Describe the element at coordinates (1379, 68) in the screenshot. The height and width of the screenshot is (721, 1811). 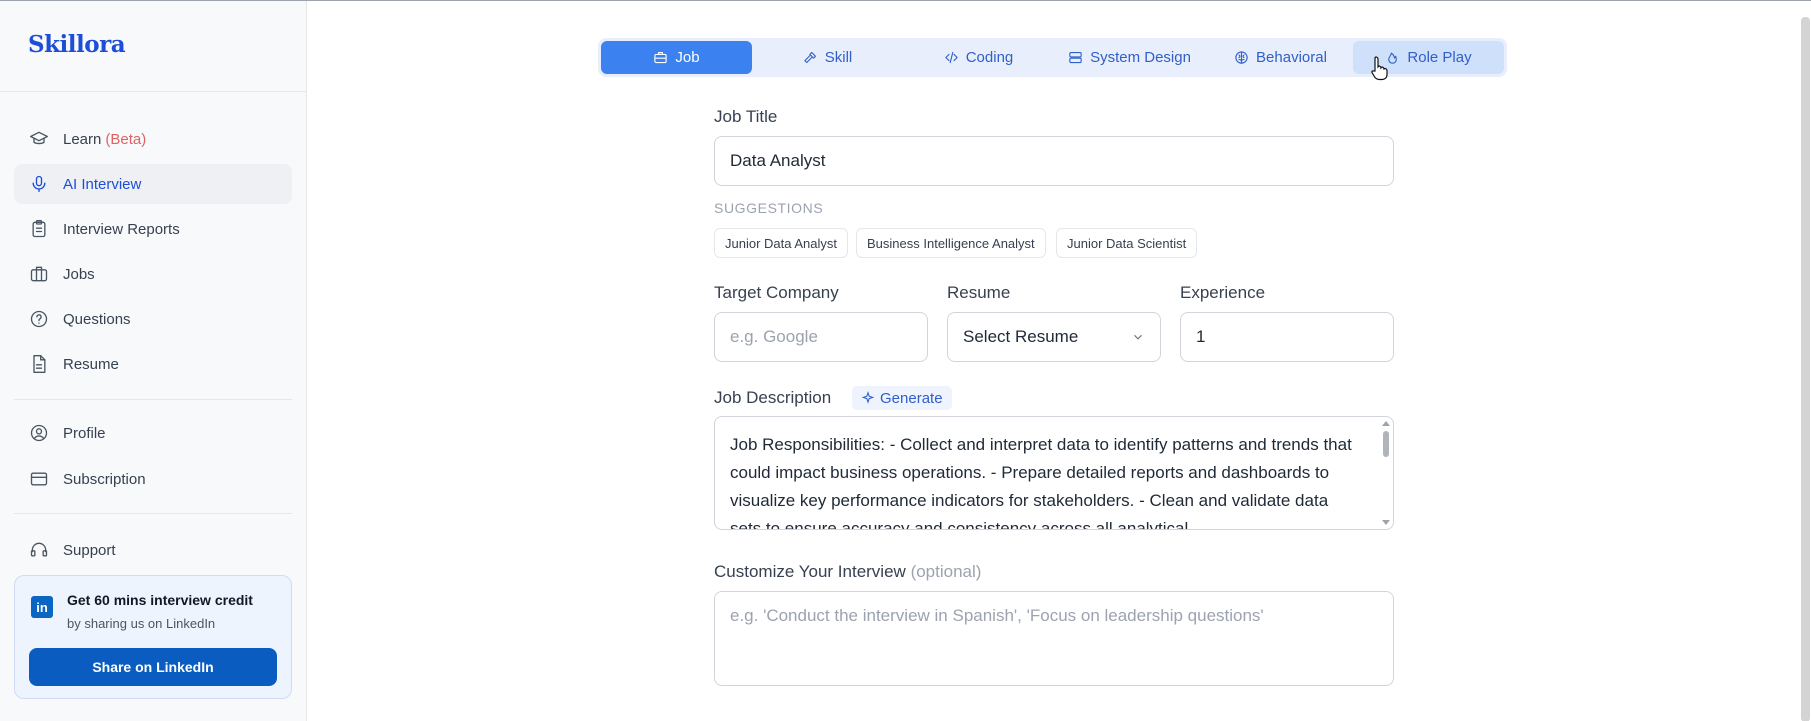
I see `pointer-cursor-icon` at that location.